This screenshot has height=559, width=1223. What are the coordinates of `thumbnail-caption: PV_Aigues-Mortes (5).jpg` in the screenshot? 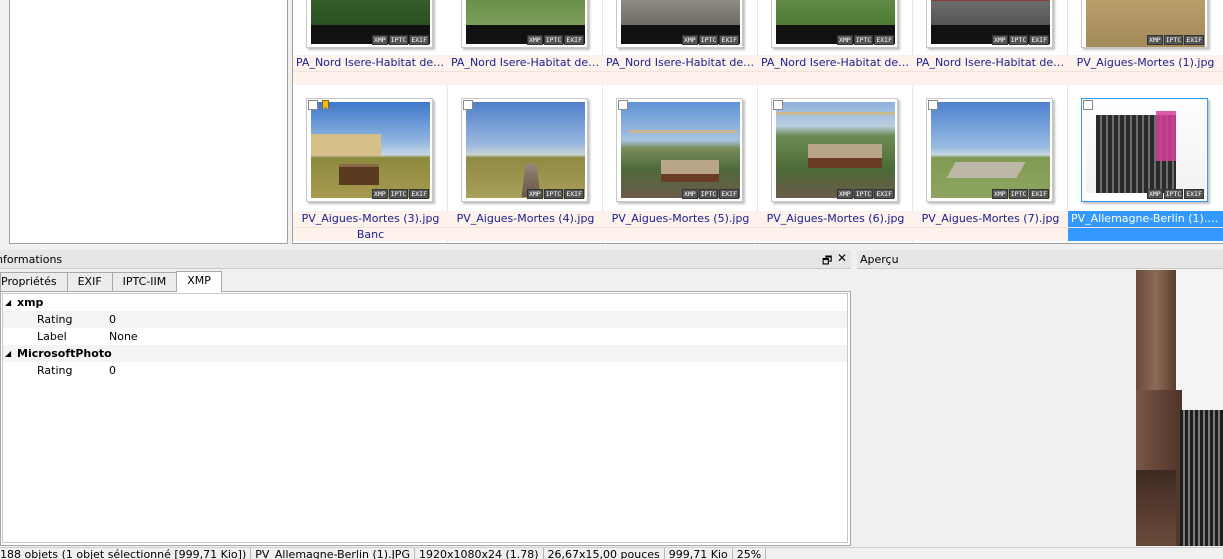 It's located at (680, 219).